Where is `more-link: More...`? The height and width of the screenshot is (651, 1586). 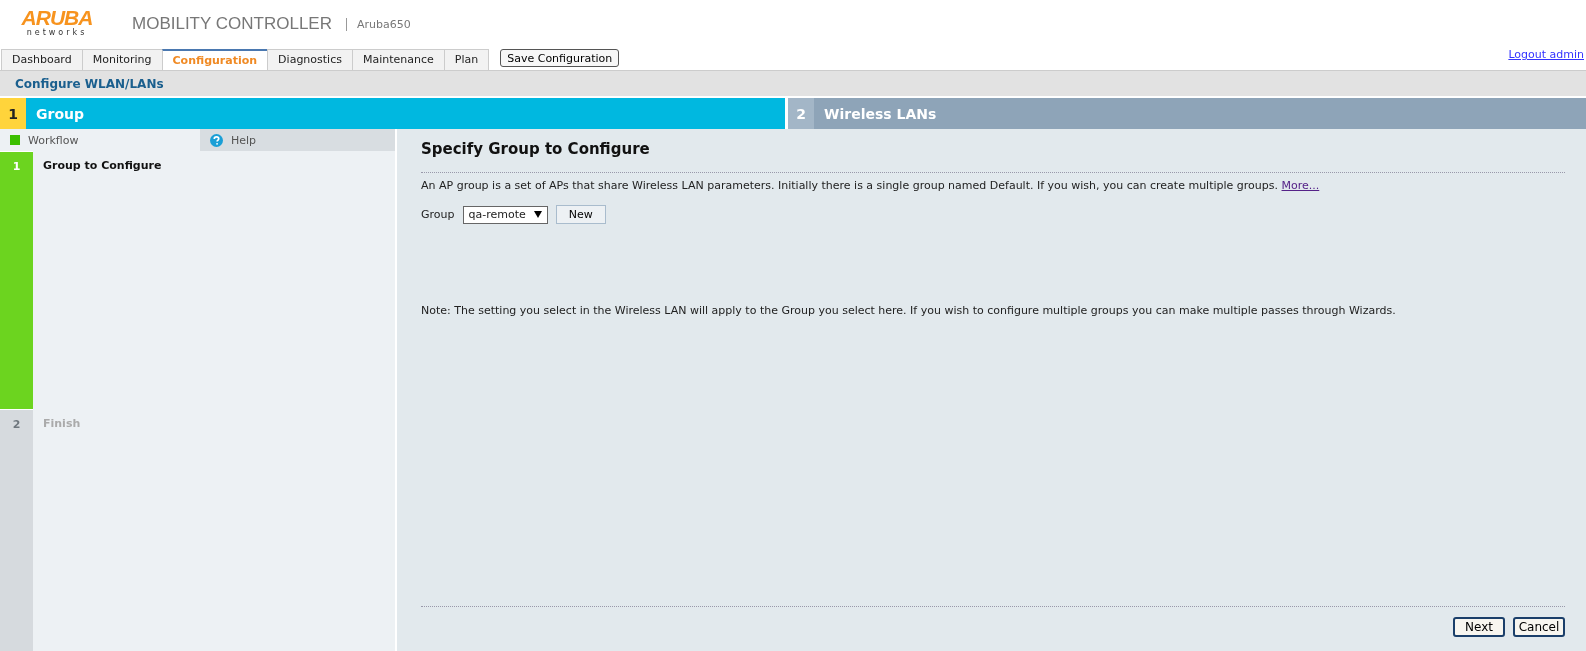
more-link: More... is located at coordinates (1300, 185).